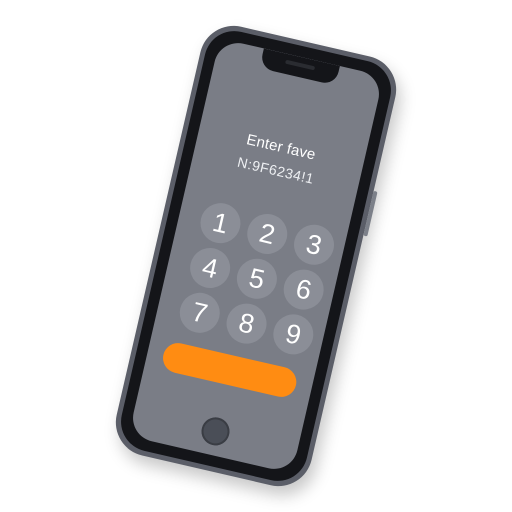 The image size is (512, 512). I want to click on key-6: 6, so click(303, 289).